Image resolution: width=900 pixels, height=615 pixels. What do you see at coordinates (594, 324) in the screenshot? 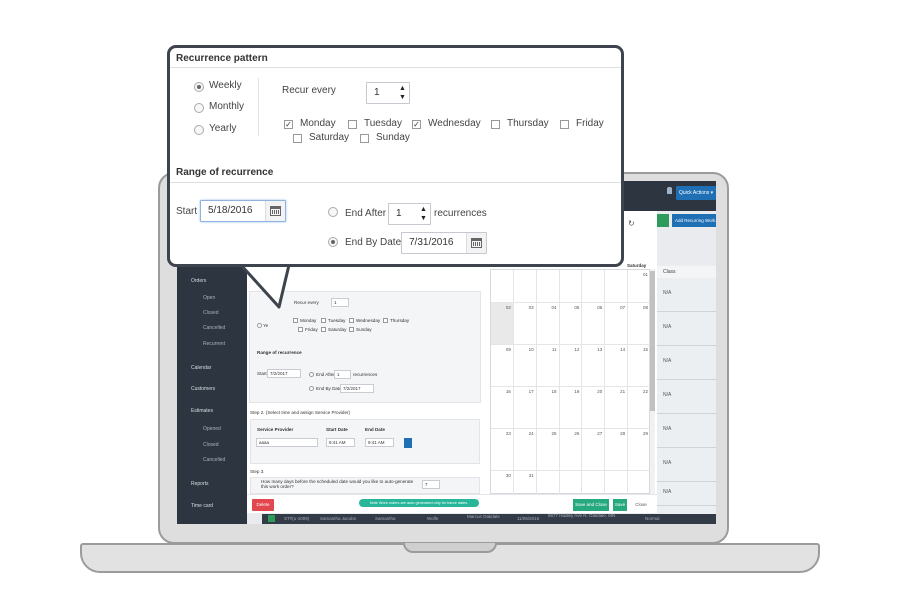
I see `calendar-day-cell: 06` at bounding box center [594, 324].